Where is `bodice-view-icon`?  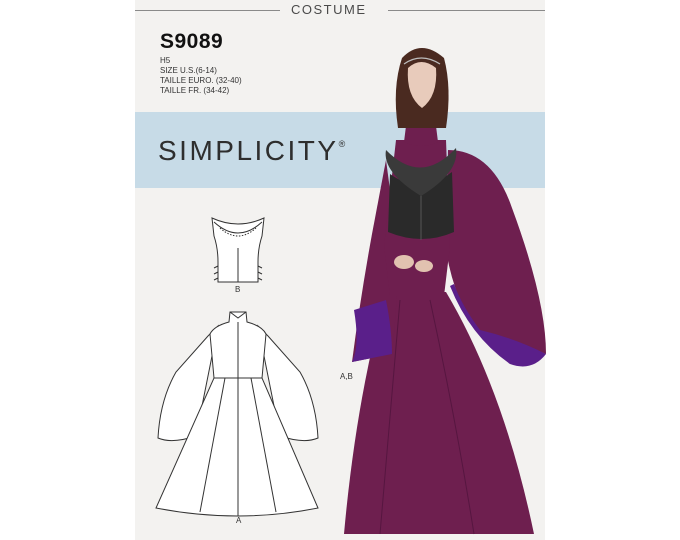 bodice-view-icon is located at coordinates (238, 250).